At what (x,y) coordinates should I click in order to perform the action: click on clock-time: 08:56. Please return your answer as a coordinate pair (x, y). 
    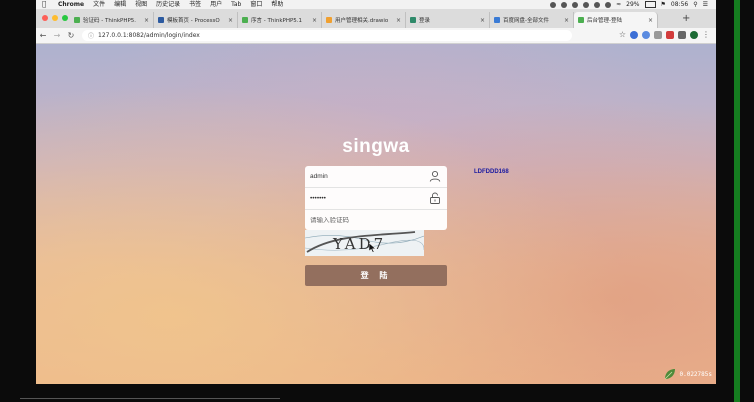
    Looking at the image, I should click on (679, 4).